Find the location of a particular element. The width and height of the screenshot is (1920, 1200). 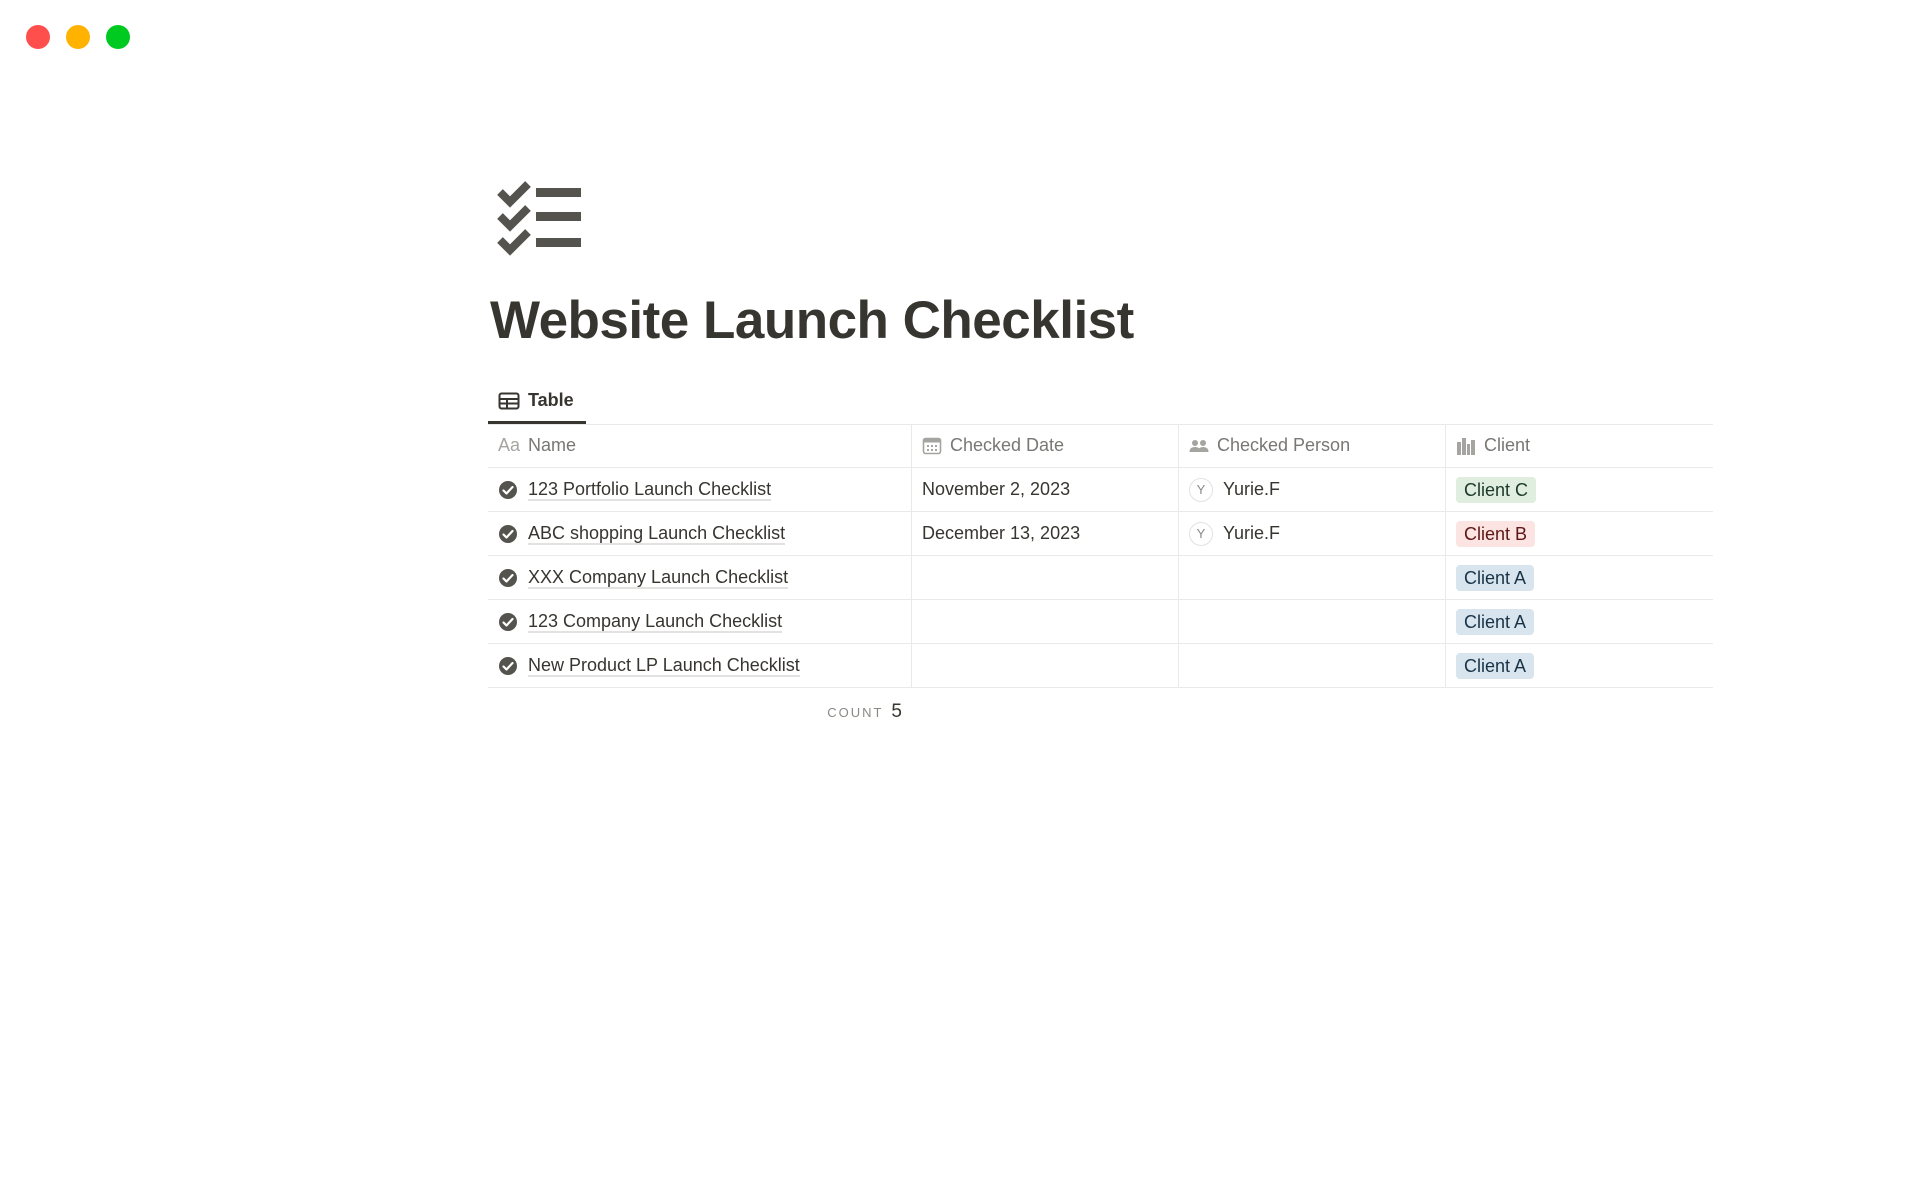

column-header-checked-person: Checked Person is located at coordinates (1312, 445).